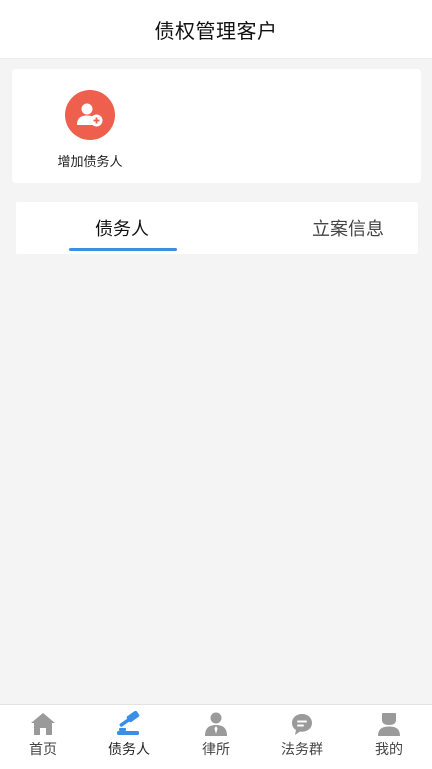 The image size is (432, 769). Describe the element at coordinates (128, 723) in the screenshot. I see `gavel-icon` at that location.